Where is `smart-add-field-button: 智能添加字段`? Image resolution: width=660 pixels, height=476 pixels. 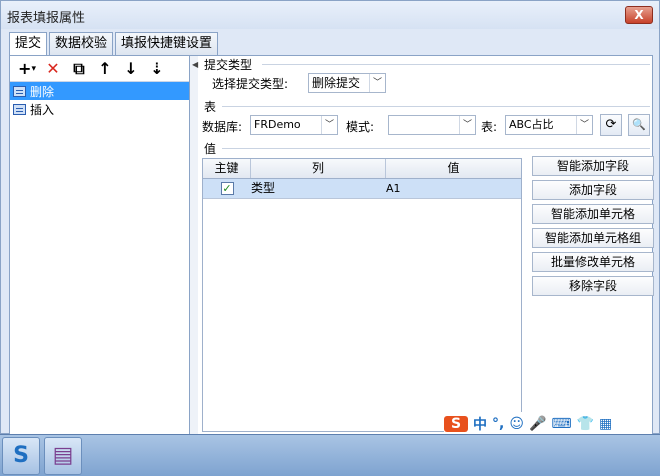 smart-add-field-button: 智能添加字段 is located at coordinates (593, 166).